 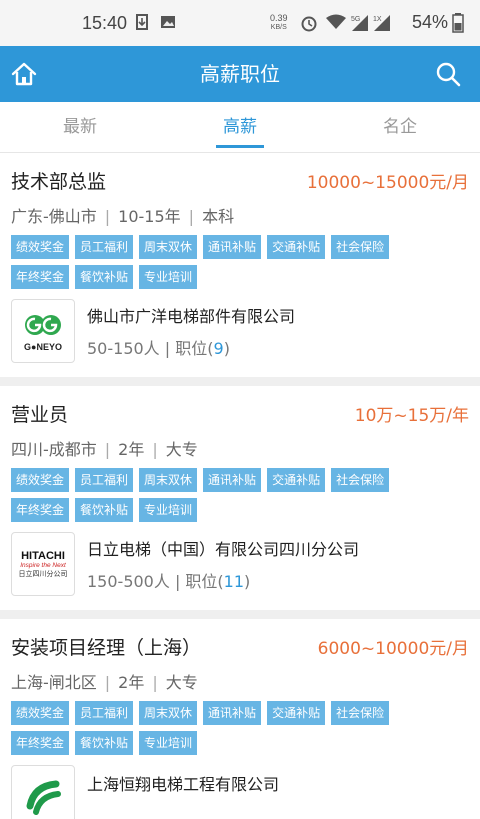 I want to click on net-speed-unit: KB/S, so click(x=278, y=27).